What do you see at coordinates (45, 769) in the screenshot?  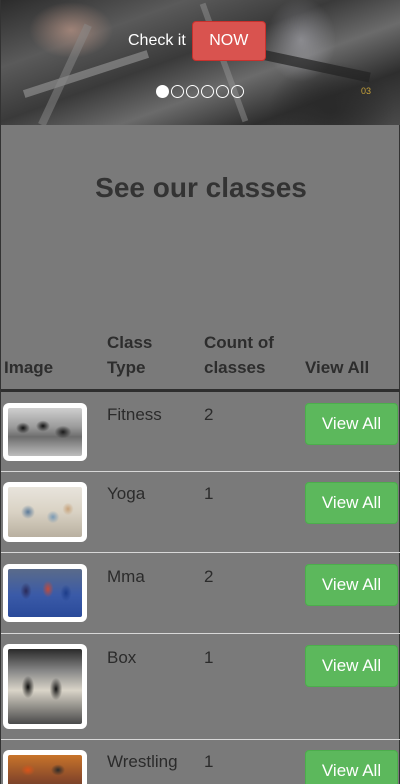 I see `wrestling-photo` at bounding box center [45, 769].